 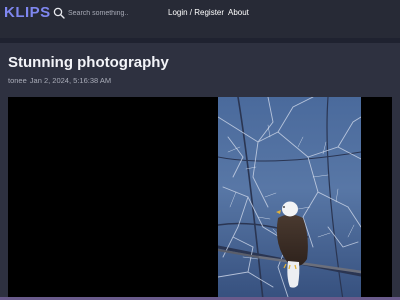 I want to click on post-meta: tonee Jan 2, 2024, 5:16:38 AM, so click(x=59, y=80).